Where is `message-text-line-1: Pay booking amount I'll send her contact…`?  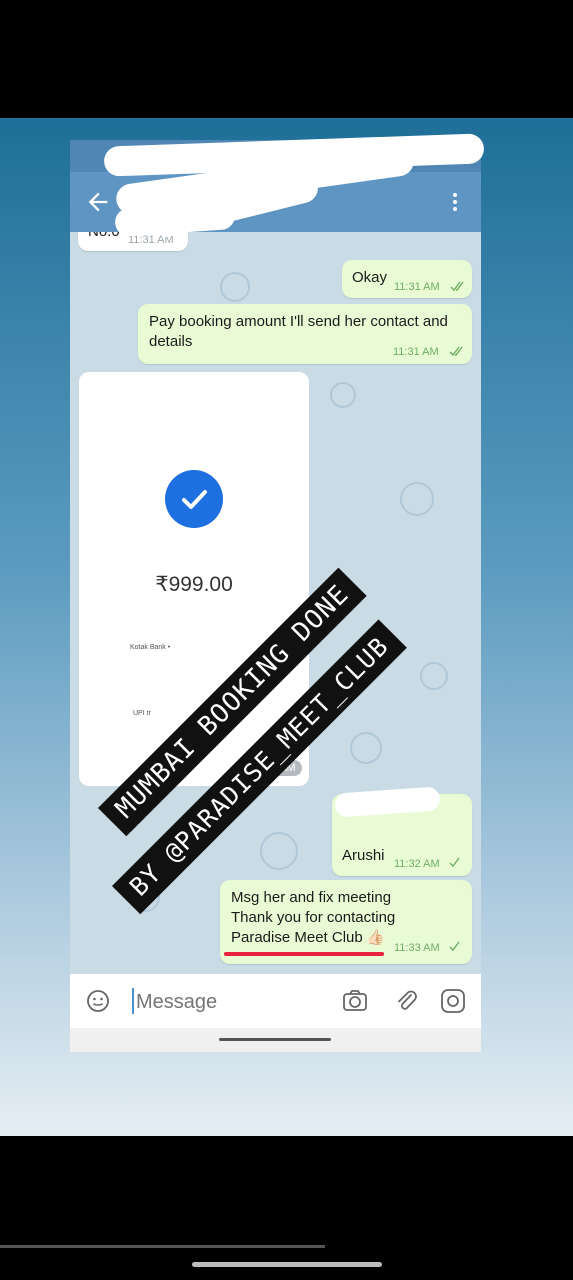 message-text-line-1: Pay booking amount I'll send her contact… is located at coordinates (298, 321).